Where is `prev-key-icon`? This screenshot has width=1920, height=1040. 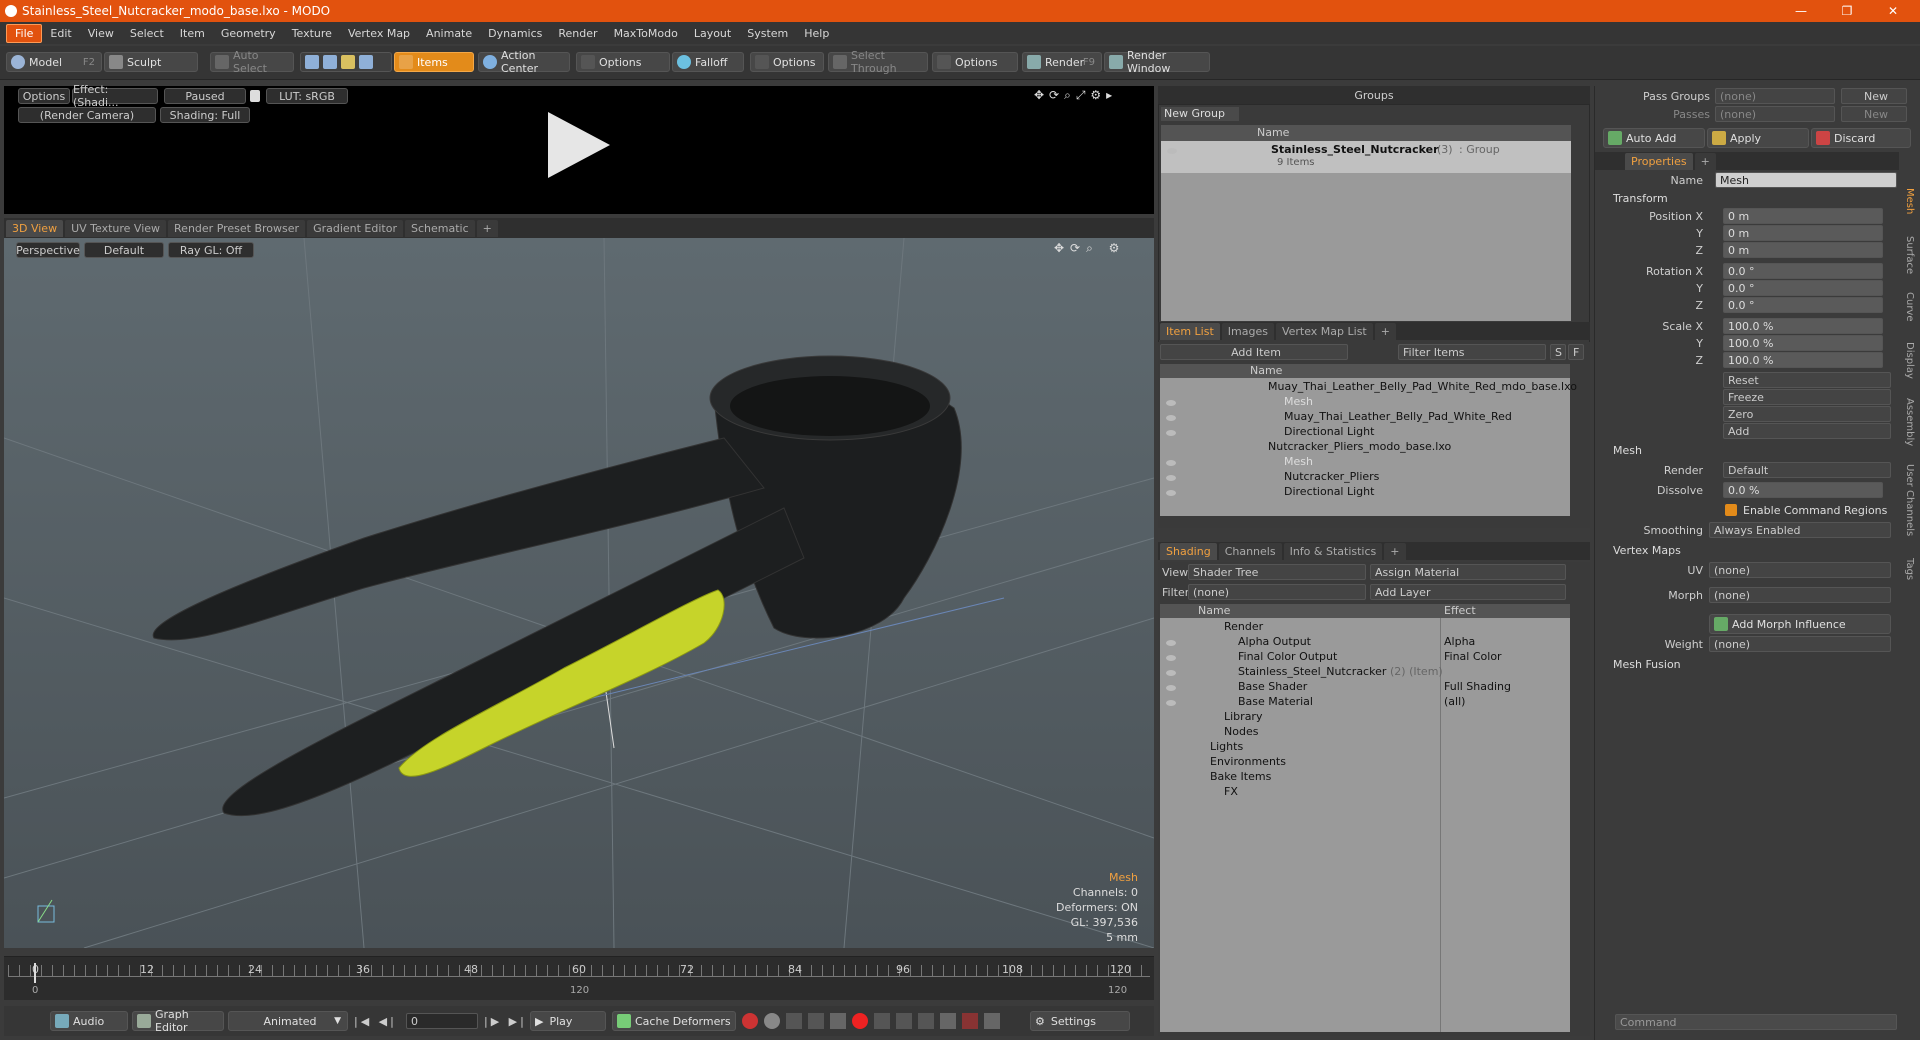 prev-key-icon is located at coordinates (794, 1021).